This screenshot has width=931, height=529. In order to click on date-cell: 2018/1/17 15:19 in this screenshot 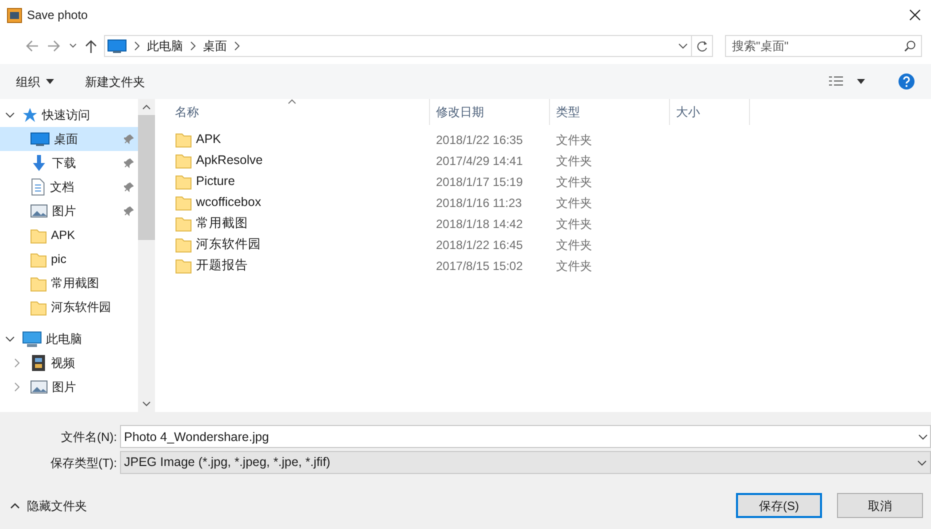, I will do `click(479, 181)`.